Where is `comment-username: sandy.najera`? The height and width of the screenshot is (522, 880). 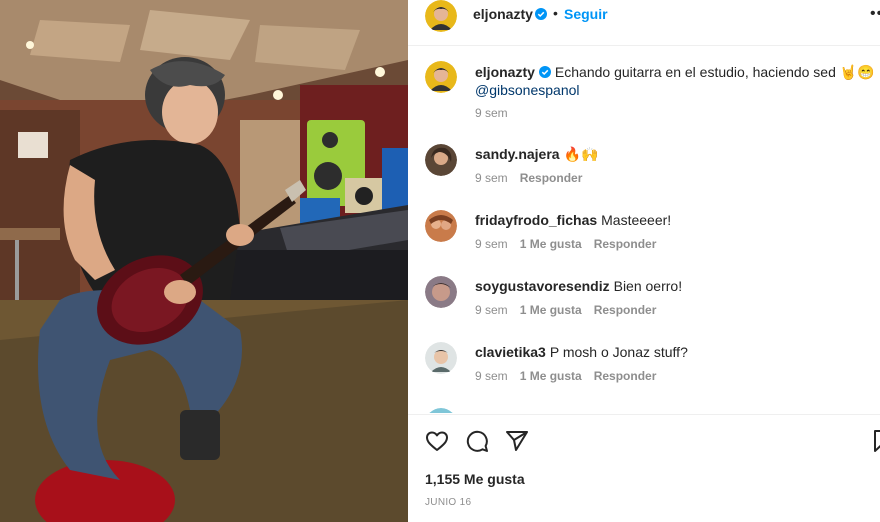 comment-username: sandy.najera is located at coordinates (517, 154).